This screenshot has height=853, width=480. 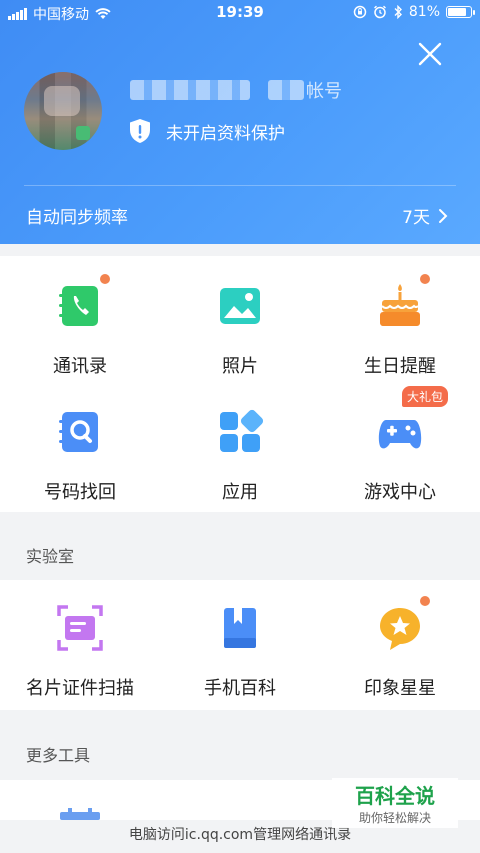 What do you see at coordinates (360, 12) in the screenshot?
I see `orientation-lock-icon` at bounding box center [360, 12].